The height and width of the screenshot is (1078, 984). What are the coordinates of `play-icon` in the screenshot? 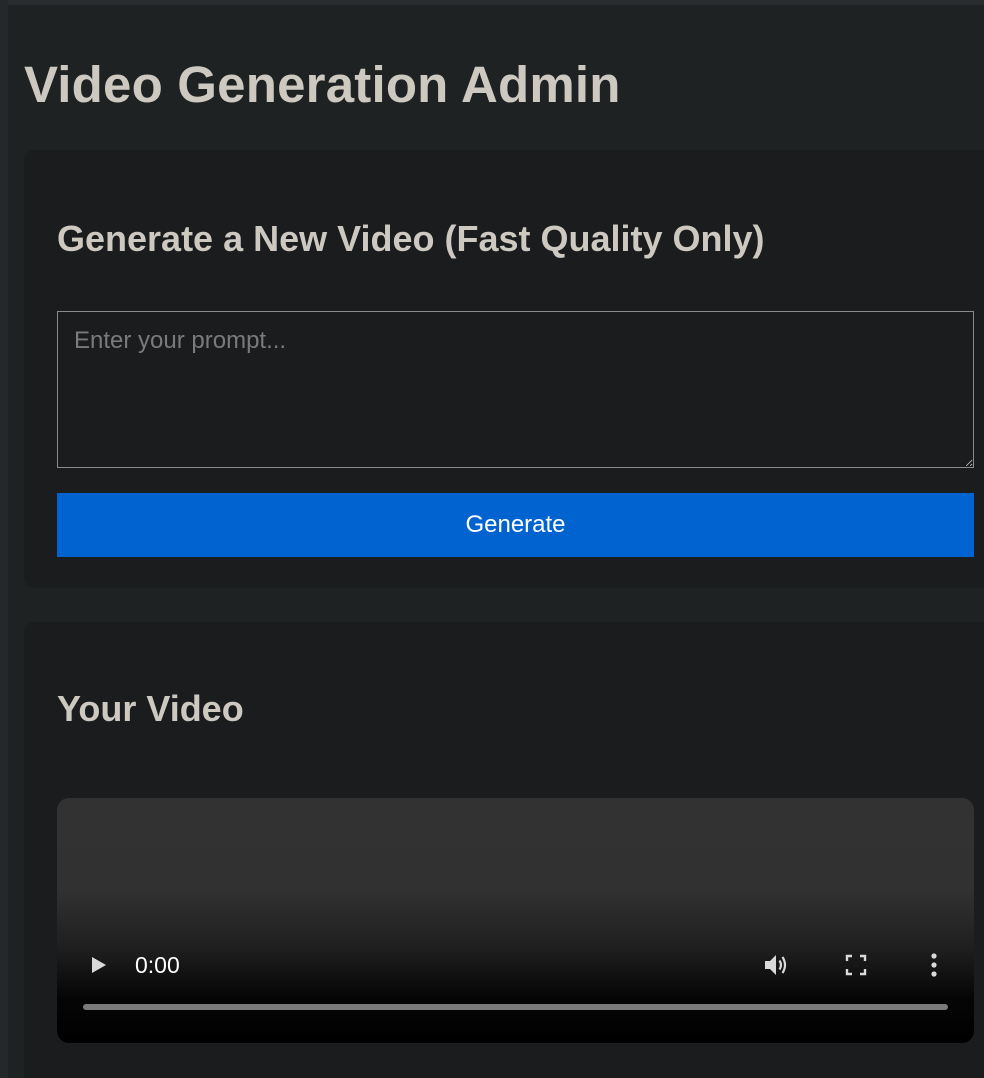 It's located at (98, 965).